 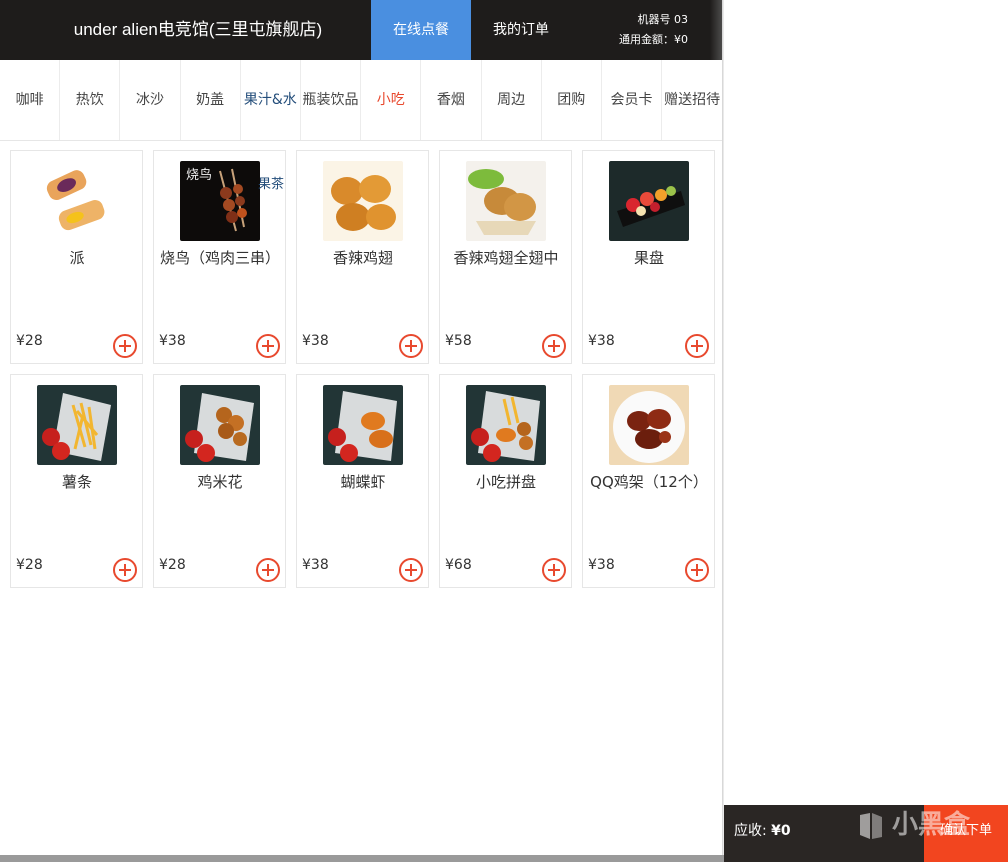 What do you see at coordinates (692, 100) in the screenshot?
I see `category-complimentary: 赠送招待` at bounding box center [692, 100].